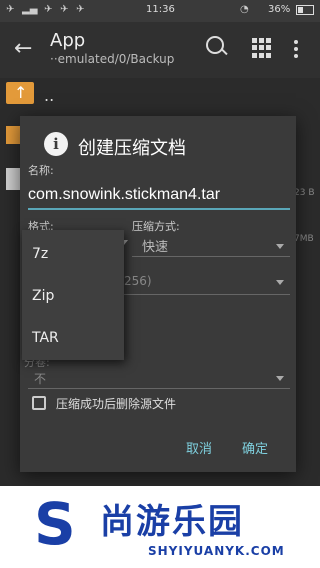  Describe the element at coordinates (40, 378) in the screenshot. I see `split-select: 不` at that location.